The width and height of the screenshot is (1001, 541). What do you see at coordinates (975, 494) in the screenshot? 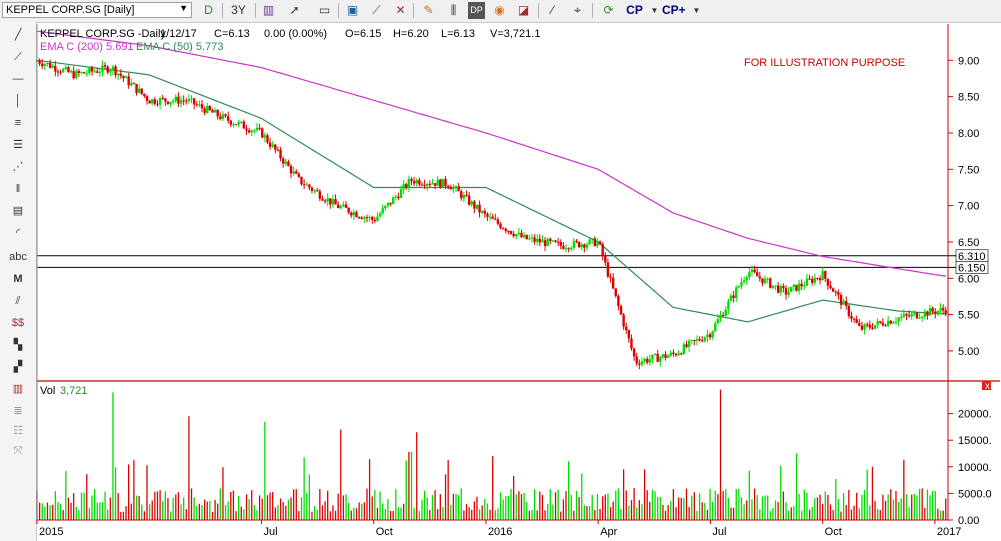
I see `volume-tick-label: 5000.0` at bounding box center [975, 494].